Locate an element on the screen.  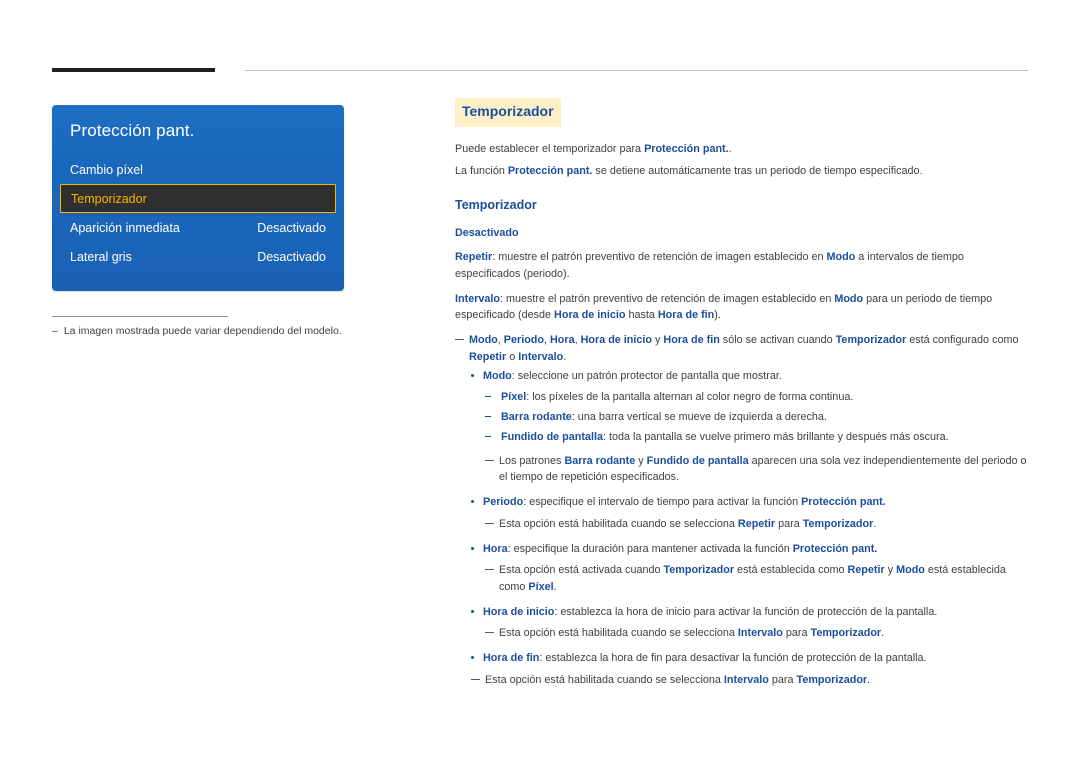
menu-item-lateral-gris: Lateral gris Desactivado is located at coordinates (198, 256).